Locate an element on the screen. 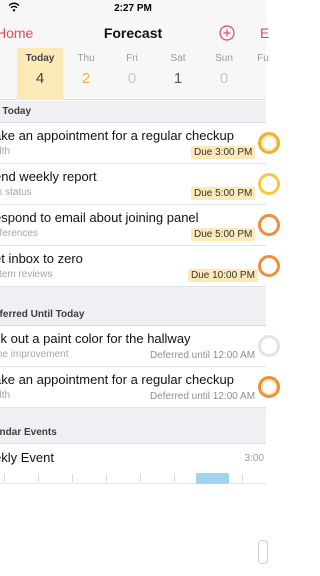  task-context: me improvement is located at coordinates (34, 354).